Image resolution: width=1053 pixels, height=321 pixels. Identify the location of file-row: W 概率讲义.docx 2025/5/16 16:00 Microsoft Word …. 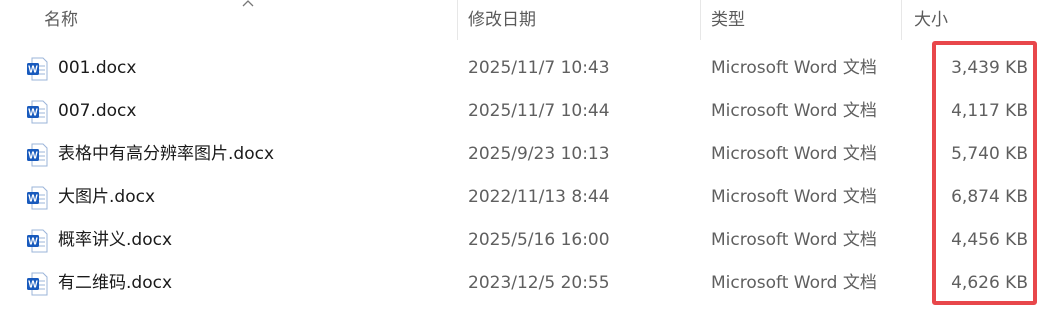
(526, 240).